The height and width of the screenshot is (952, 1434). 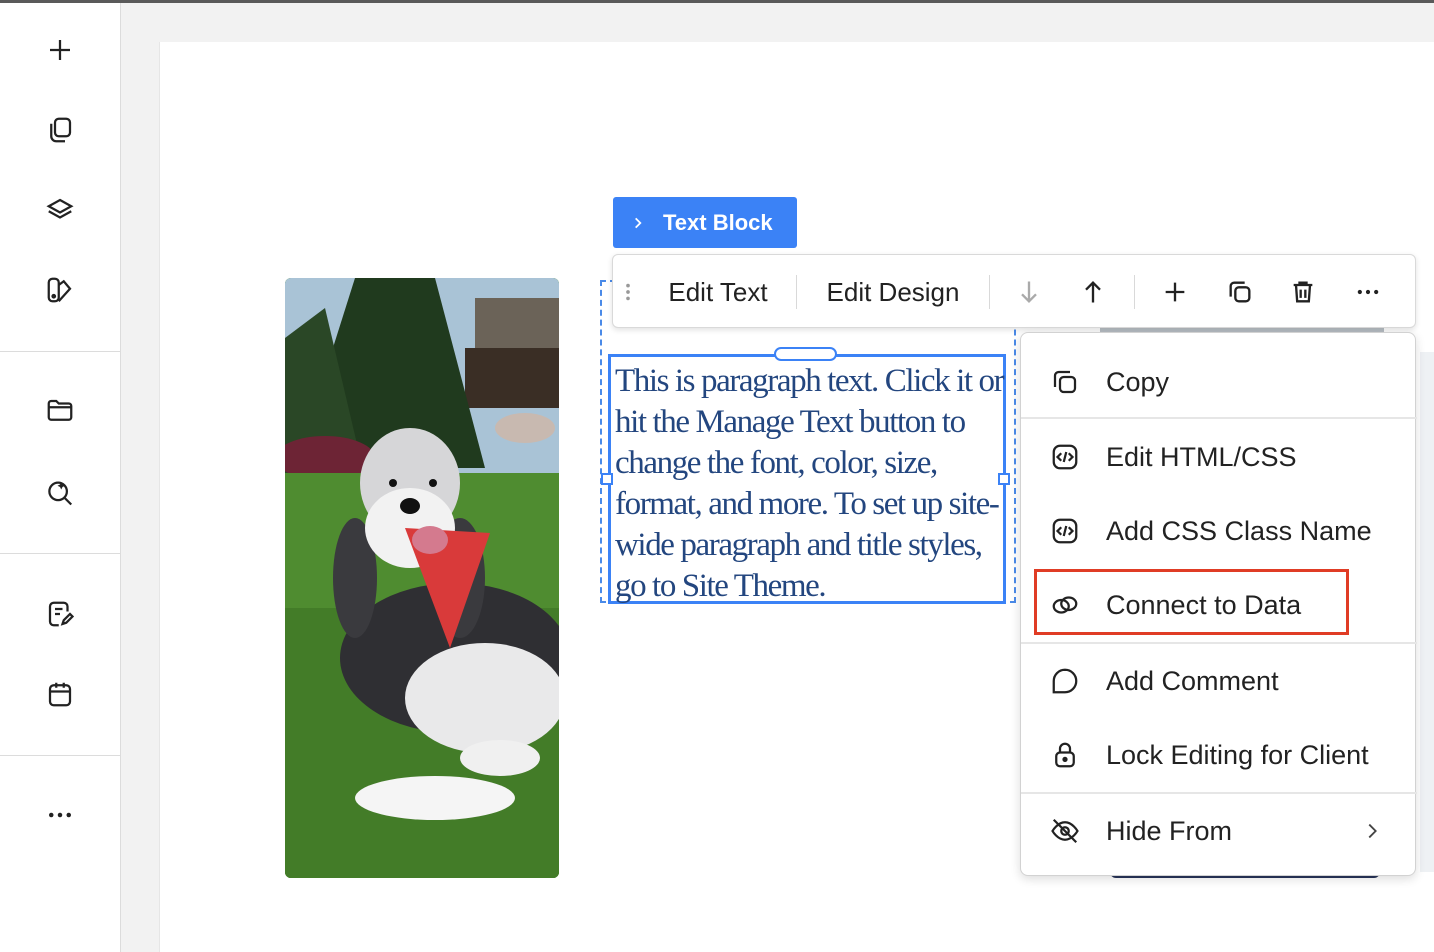 What do you see at coordinates (1192, 680) in the screenshot?
I see `menu-item-label: Add Comment` at bounding box center [1192, 680].